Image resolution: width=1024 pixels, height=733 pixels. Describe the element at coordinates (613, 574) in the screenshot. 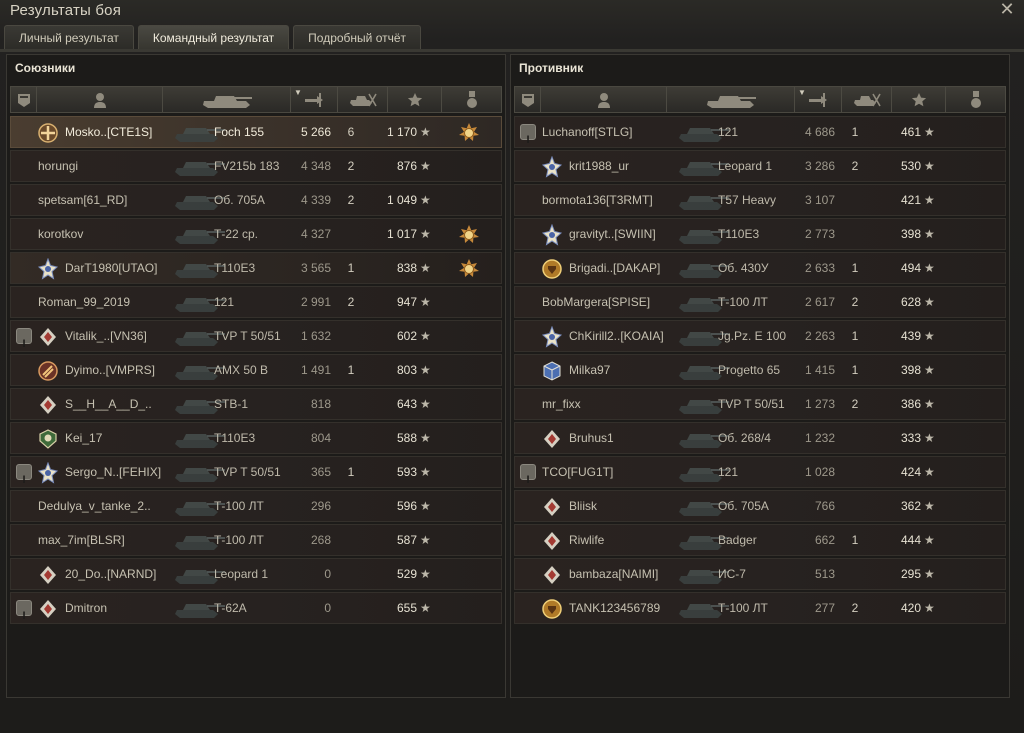

I see `player-name: bambaza[NAIMI]` at that location.